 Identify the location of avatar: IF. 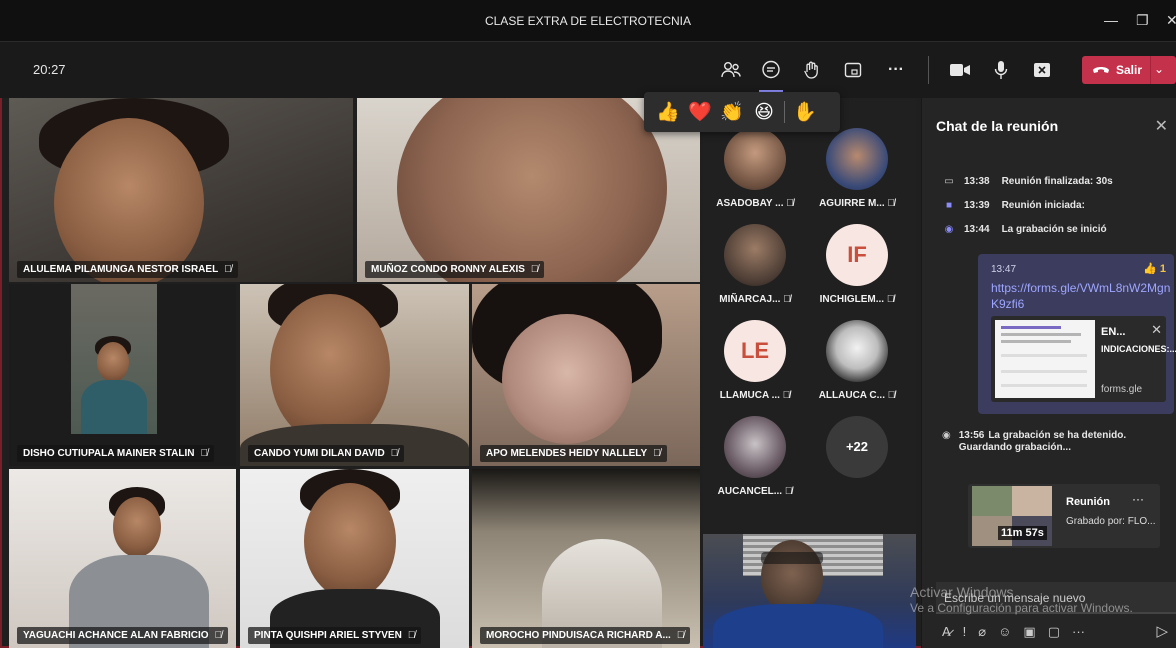
(857, 255).